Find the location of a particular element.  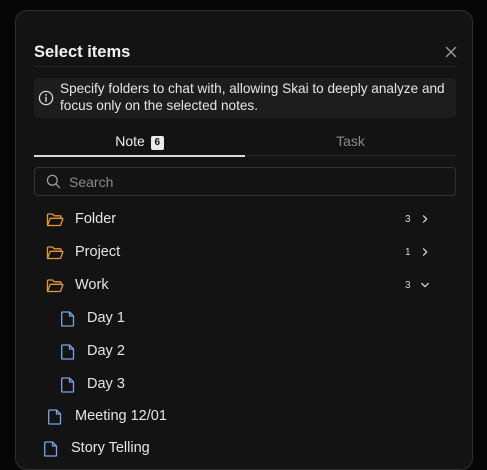

tree-file-story-telling: Story Telling is located at coordinates (245, 449).